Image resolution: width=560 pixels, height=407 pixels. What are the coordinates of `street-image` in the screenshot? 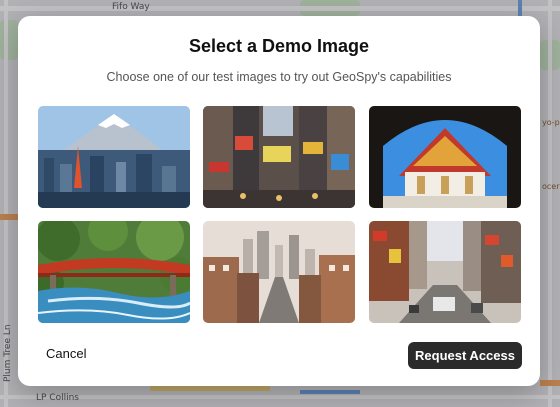 It's located at (445, 272).